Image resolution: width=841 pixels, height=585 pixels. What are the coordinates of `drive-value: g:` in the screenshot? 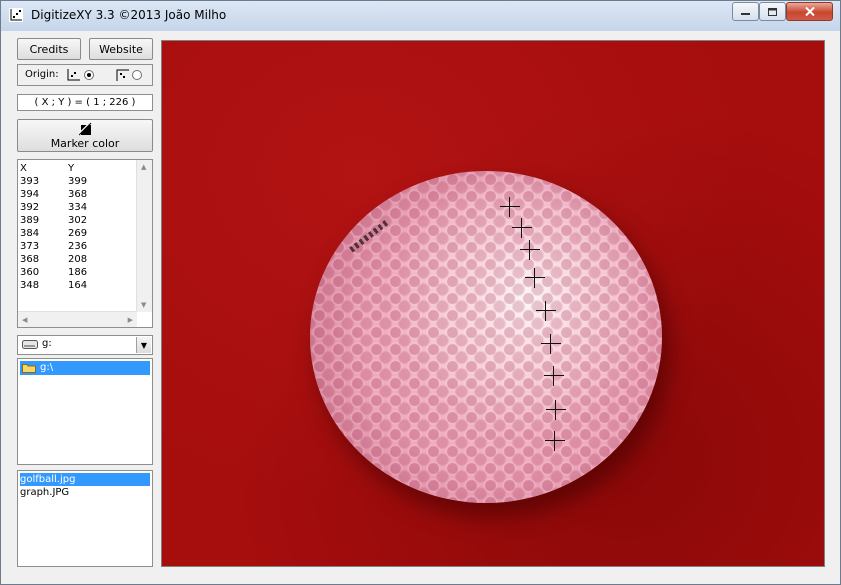 It's located at (47, 343).